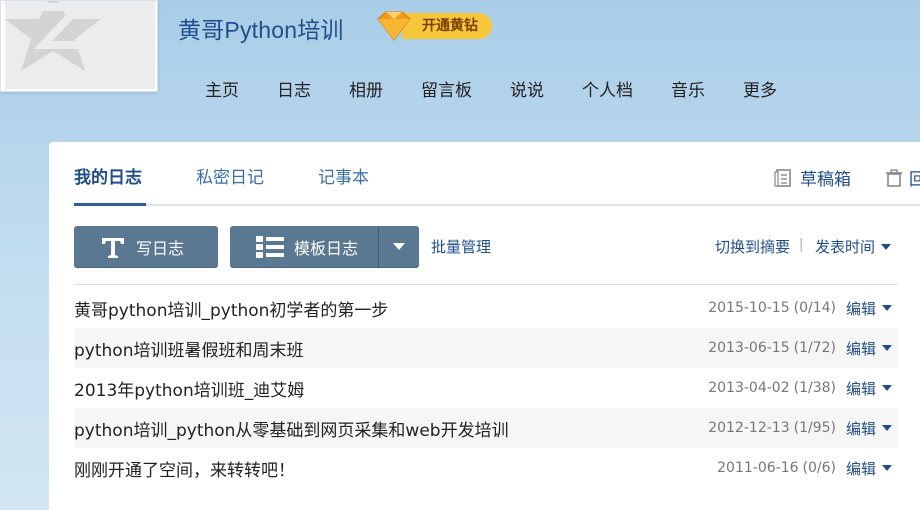 This screenshot has width=920, height=510. I want to click on post-meta: 2011-06-16 (0/6) 编辑, so click(804, 468).